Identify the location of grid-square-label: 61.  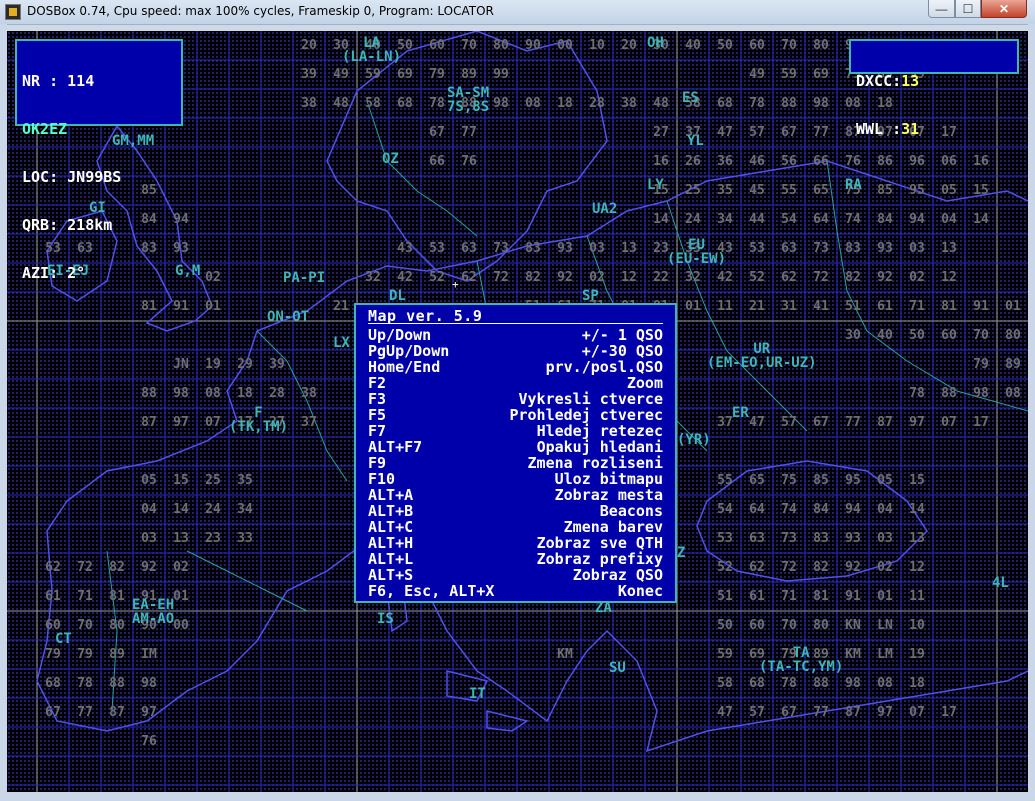
(53, 596).